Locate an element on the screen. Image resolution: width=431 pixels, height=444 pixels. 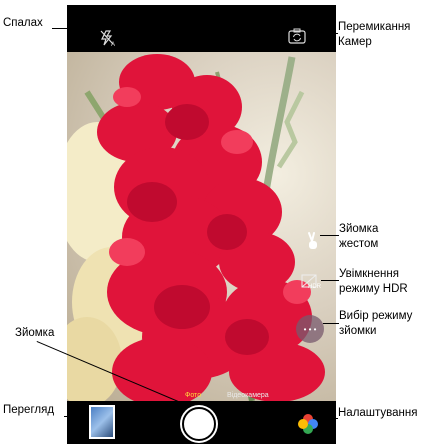
switch-camera-icon is located at coordinates (297, 36).